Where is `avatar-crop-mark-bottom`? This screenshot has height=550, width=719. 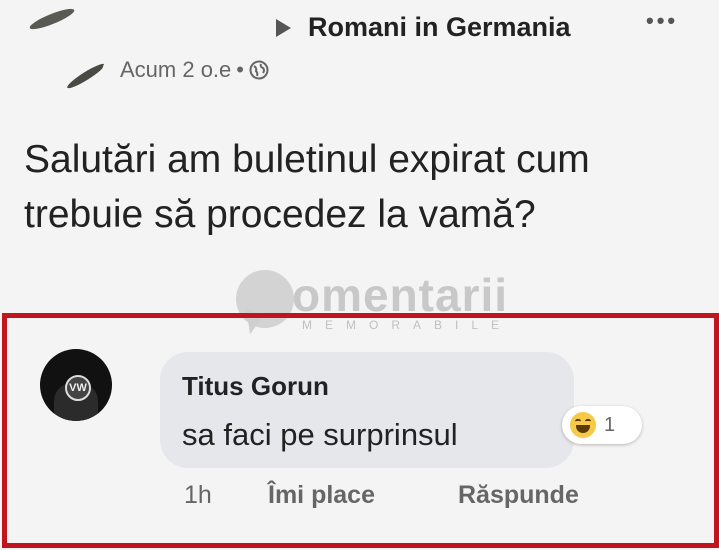 avatar-crop-mark-bottom is located at coordinates (85, 76).